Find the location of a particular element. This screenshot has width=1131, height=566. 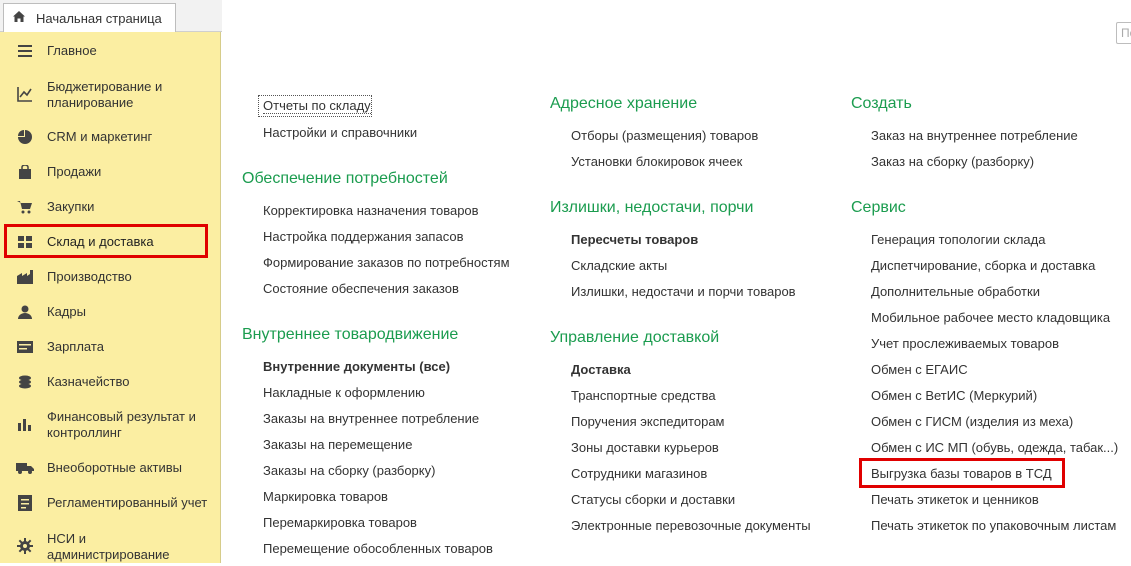

factory-icon is located at coordinates (25, 277).